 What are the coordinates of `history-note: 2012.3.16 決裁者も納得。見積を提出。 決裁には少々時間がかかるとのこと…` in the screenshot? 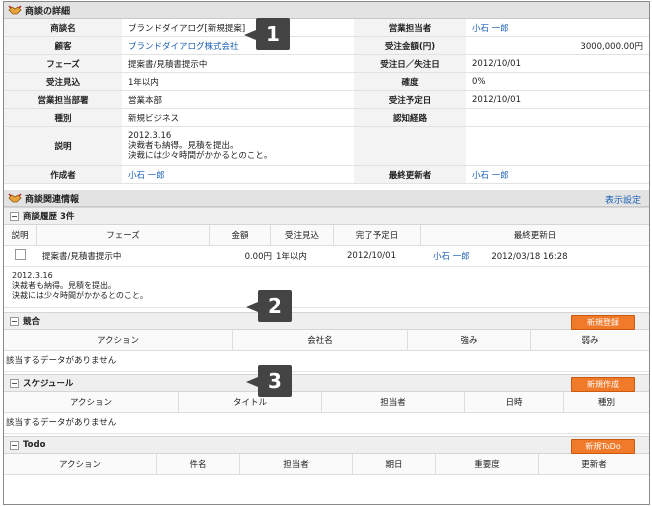 It's located at (326, 287).